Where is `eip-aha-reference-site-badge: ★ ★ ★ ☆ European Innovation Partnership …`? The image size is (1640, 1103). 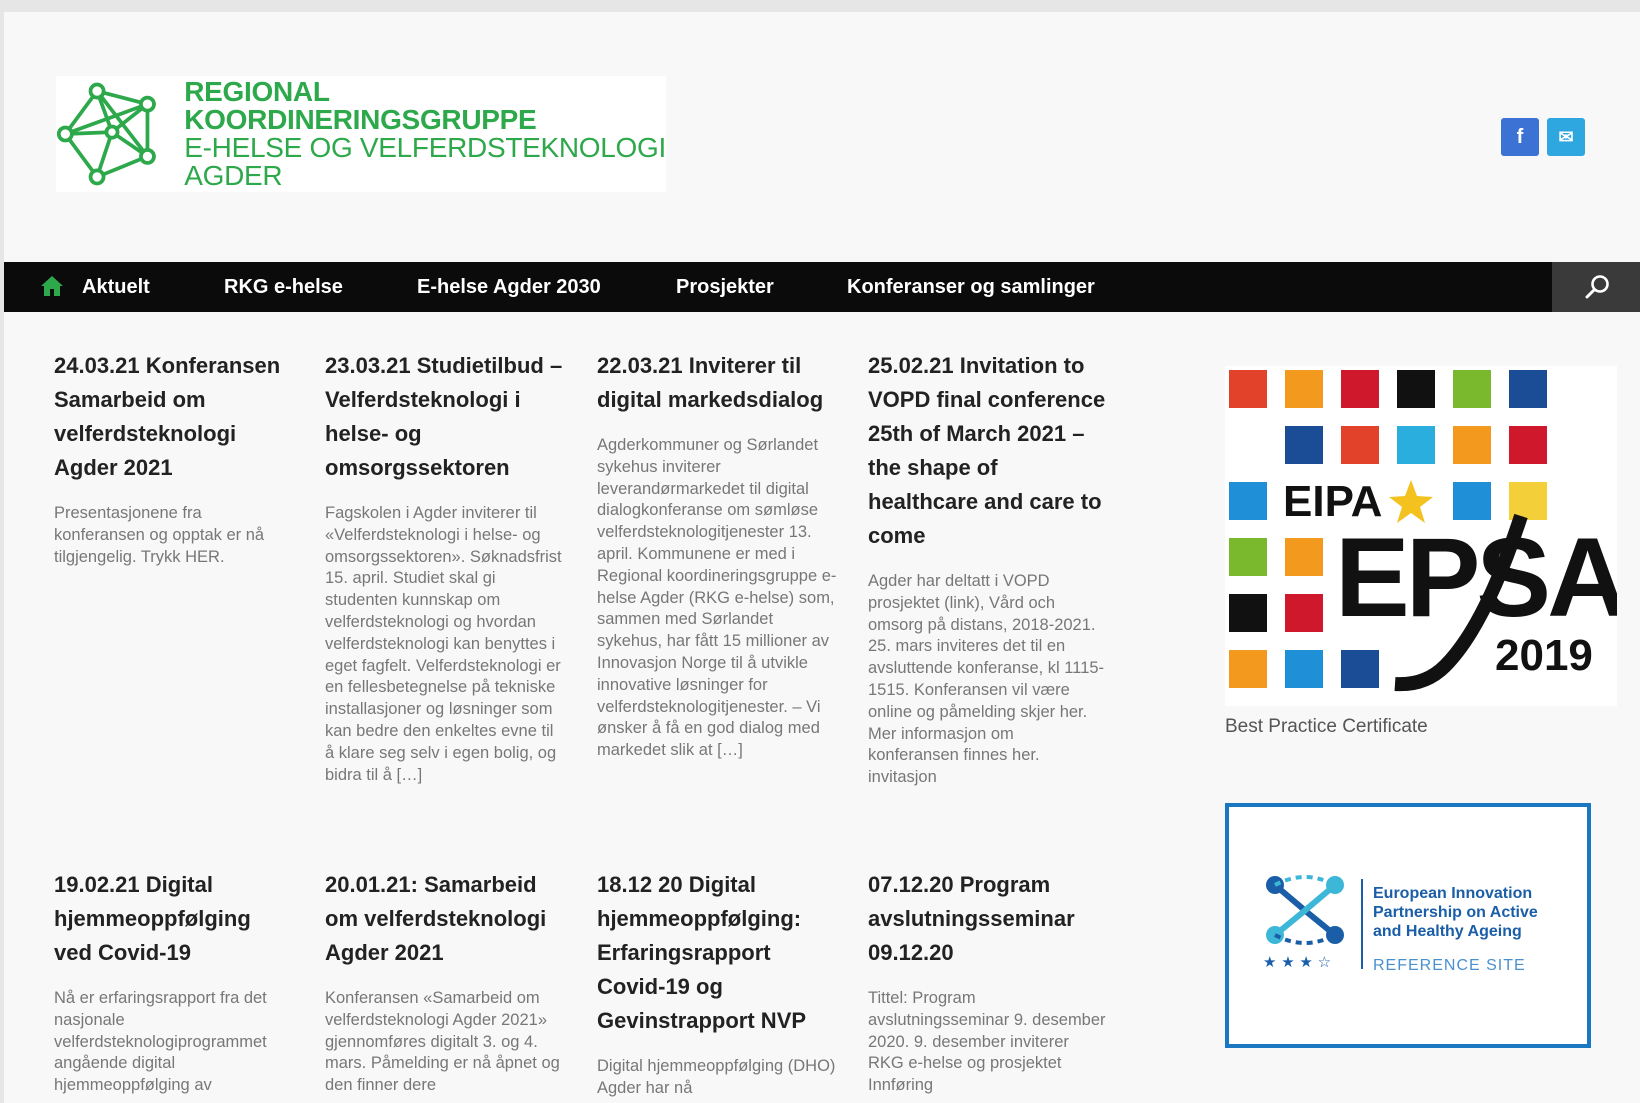 eip-aha-reference-site-badge: ★ ★ ★ ☆ European Innovation Partnership … is located at coordinates (1408, 925).